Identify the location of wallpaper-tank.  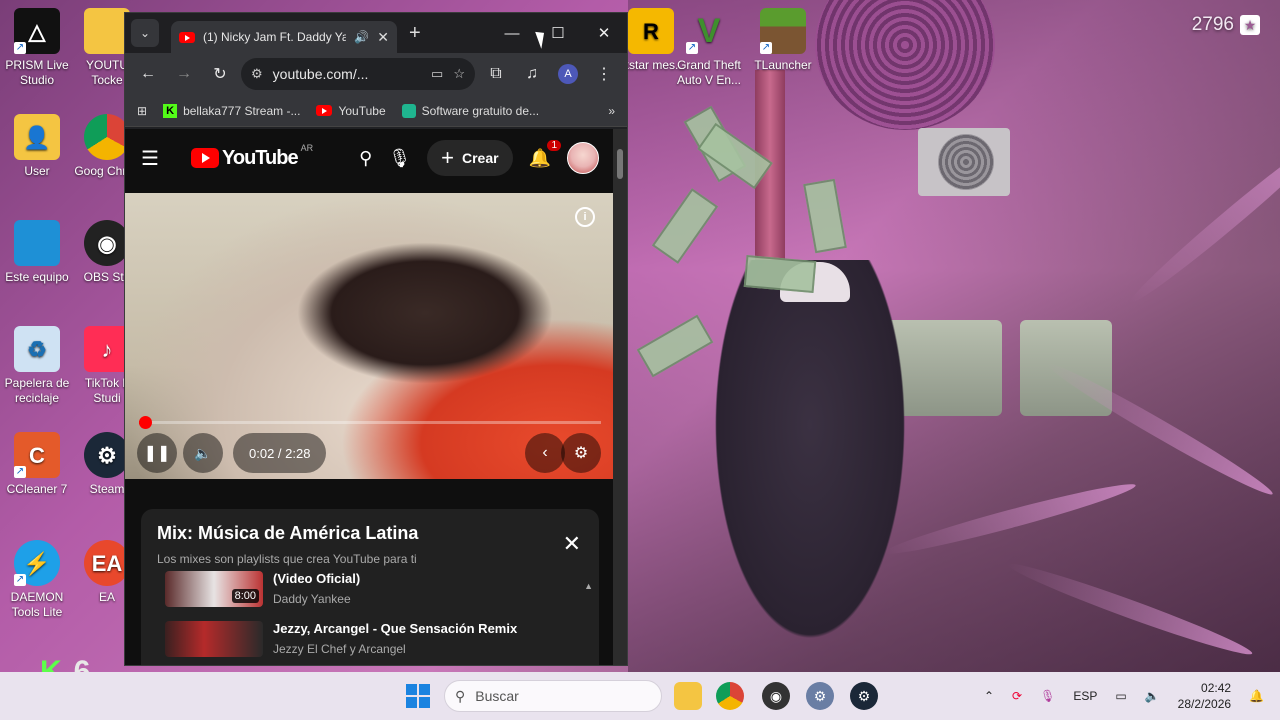
(956, 368).